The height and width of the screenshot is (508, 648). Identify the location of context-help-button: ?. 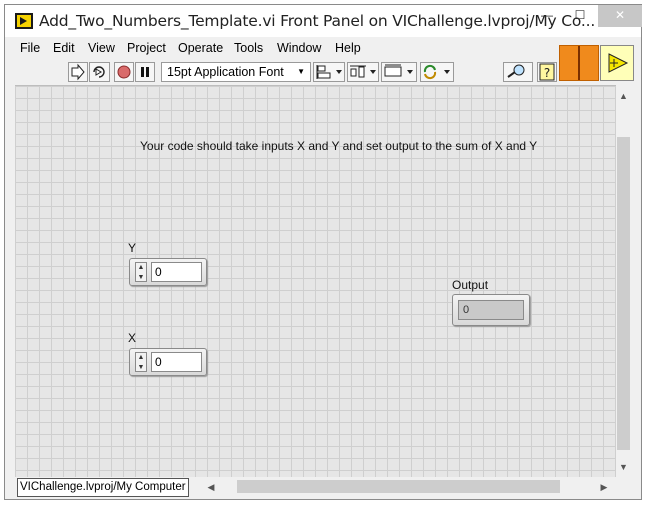
(547, 72).